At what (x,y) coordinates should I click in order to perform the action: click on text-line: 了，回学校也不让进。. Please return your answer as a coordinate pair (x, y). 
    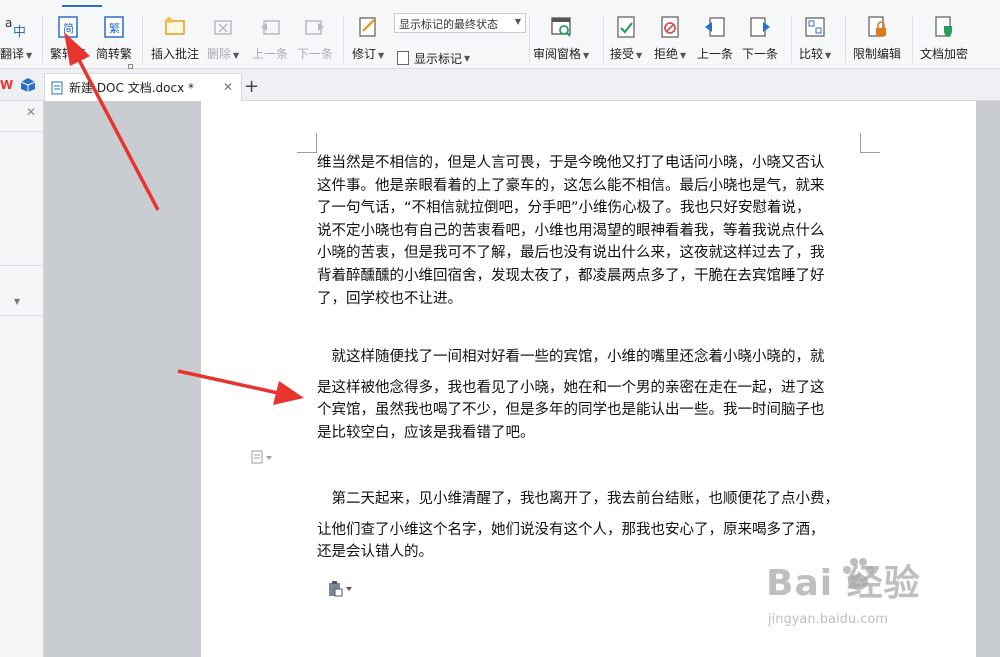
    Looking at the image, I should click on (389, 298).